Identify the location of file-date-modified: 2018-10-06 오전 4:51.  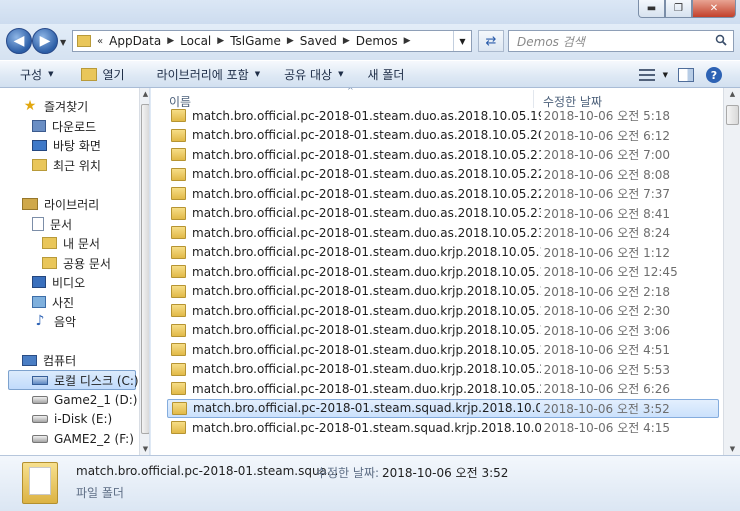
(607, 350).